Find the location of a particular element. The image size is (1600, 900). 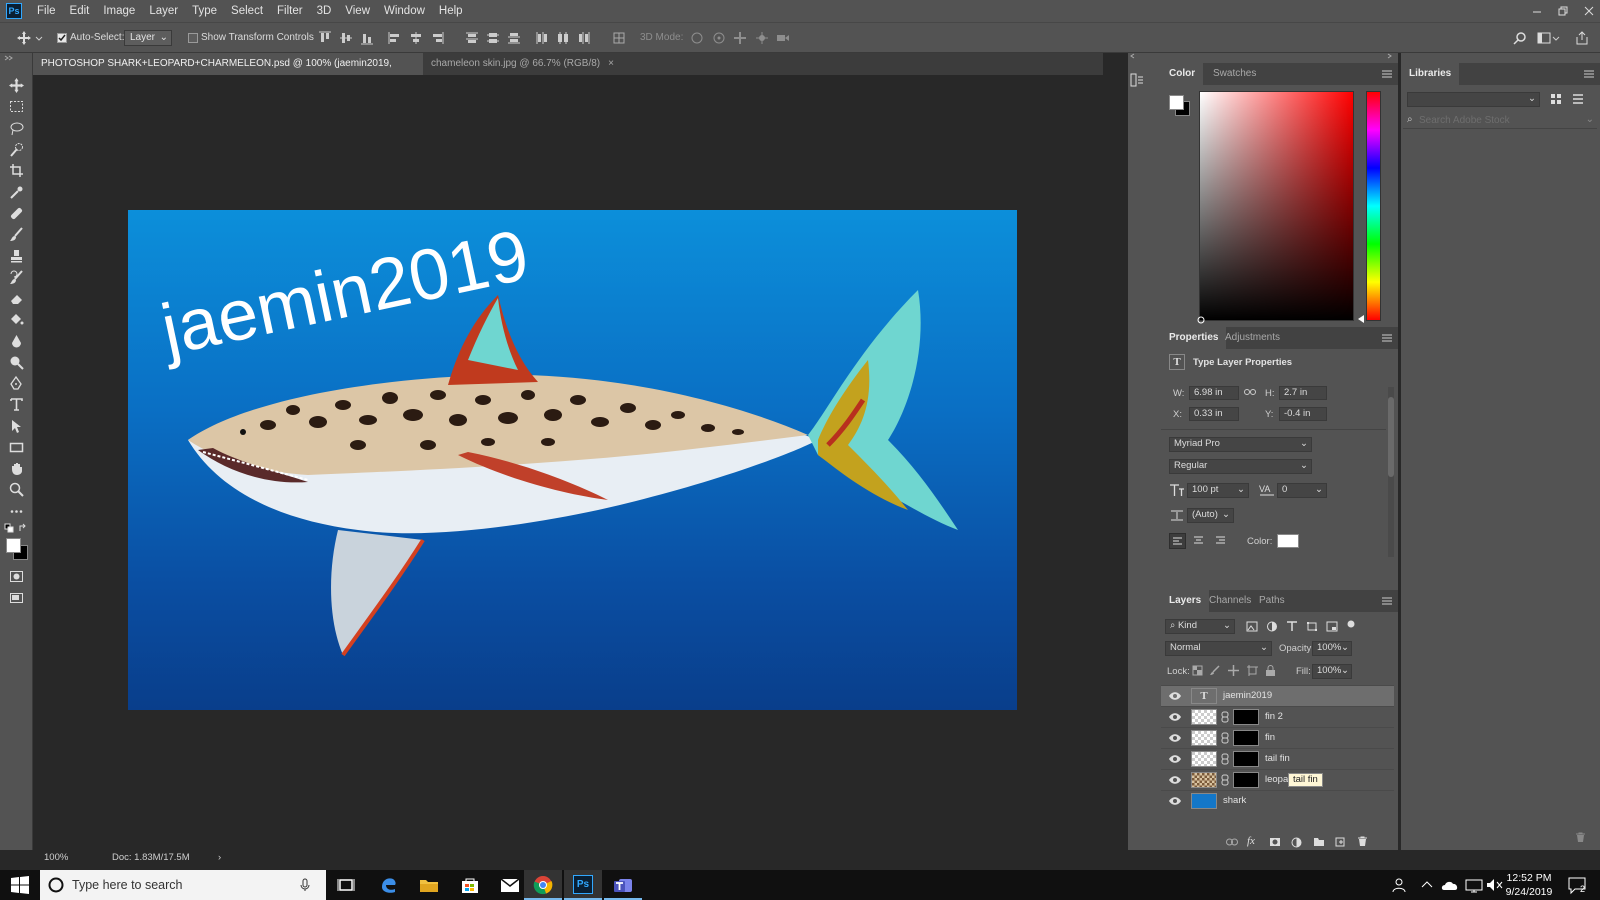

zoom-level: 100% is located at coordinates (56, 857).